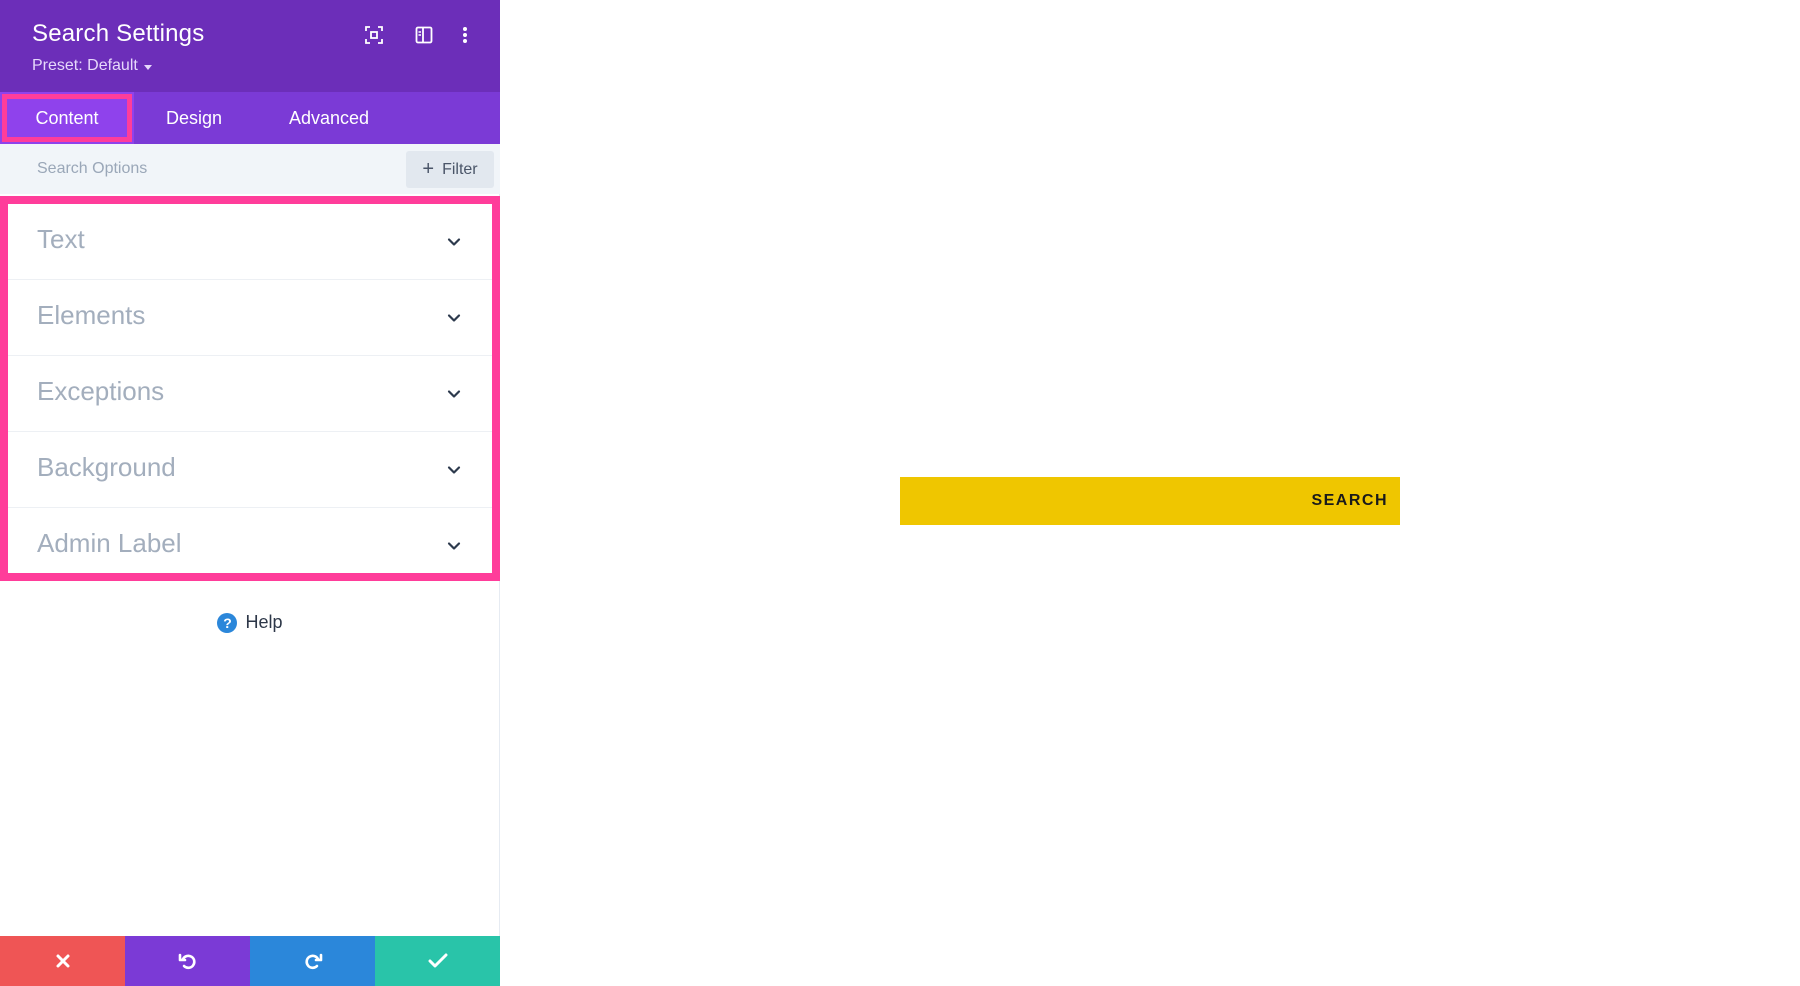  Describe the element at coordinates (465, 35) in the screenshot. I see `more-vertical-icon` at that location.